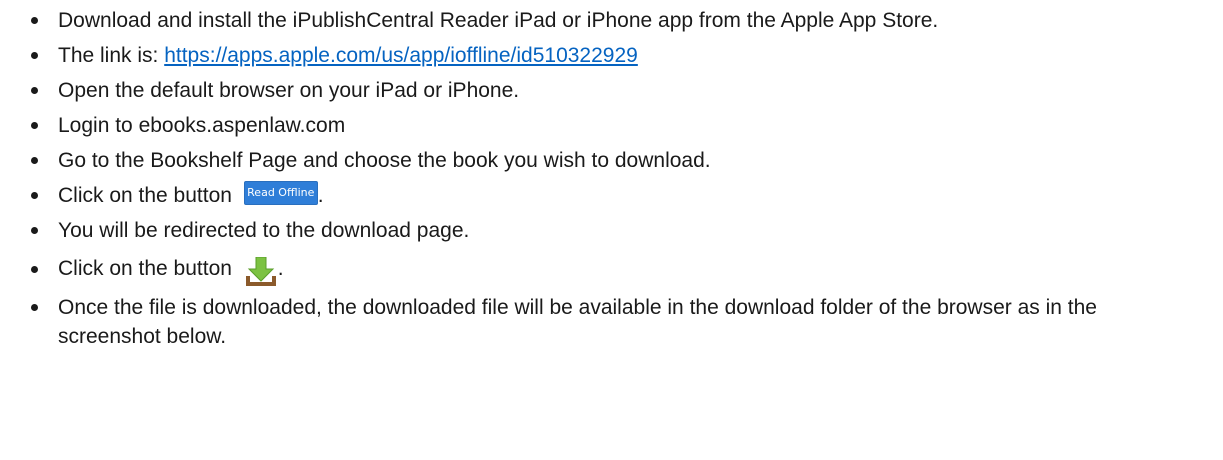 This screenshot has width=1223, height=460. I want to click on download-arrow-tray-icon, so click(261, 272).